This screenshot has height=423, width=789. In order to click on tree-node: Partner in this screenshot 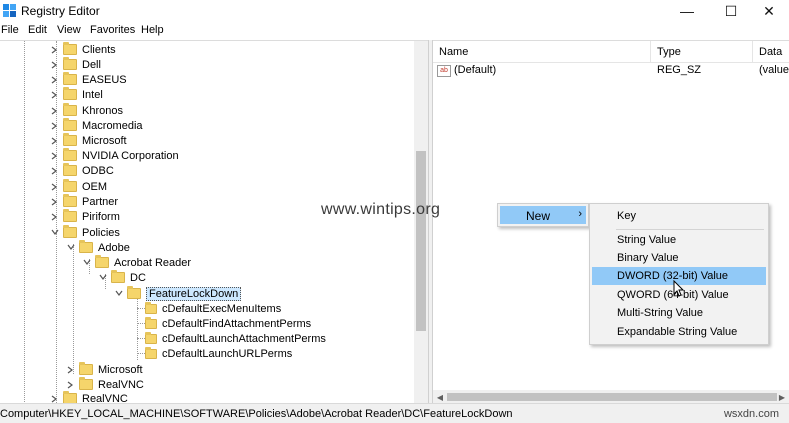, I will do `click(84, 201)`.